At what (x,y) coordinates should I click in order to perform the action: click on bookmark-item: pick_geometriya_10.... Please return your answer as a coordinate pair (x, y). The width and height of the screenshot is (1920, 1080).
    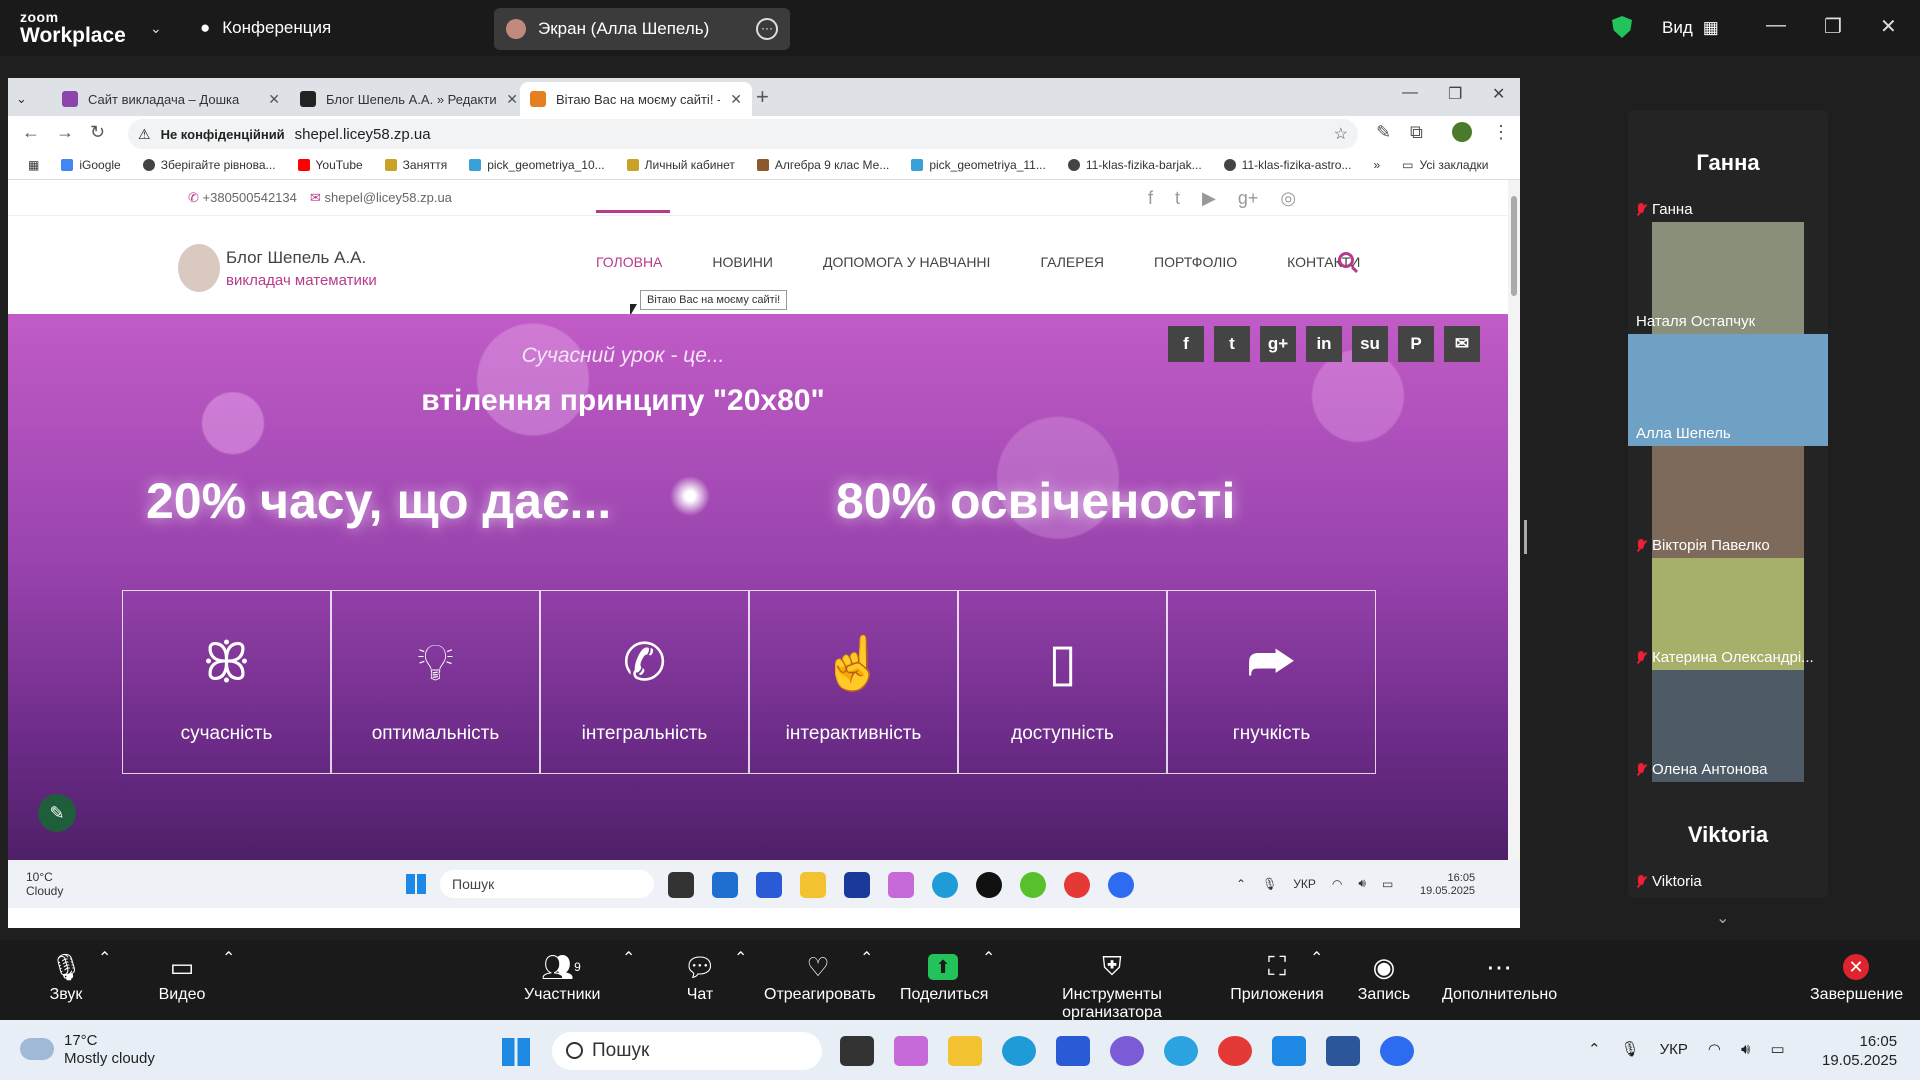
    Looking at the image, I should click on (537, 165).